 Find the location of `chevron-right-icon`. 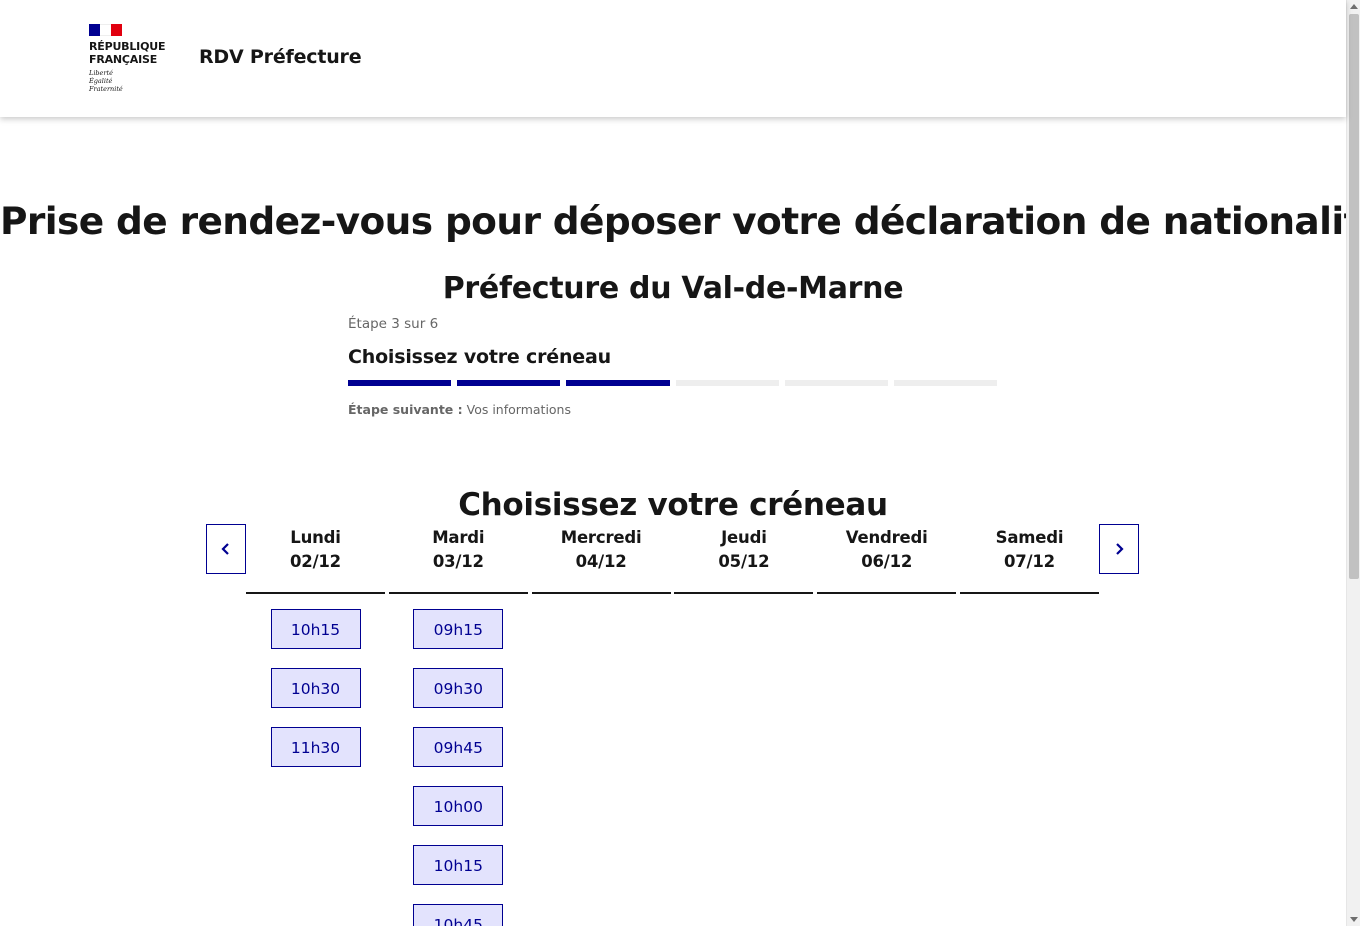

chevron-right-icon is located at coordinates (1120, 549).